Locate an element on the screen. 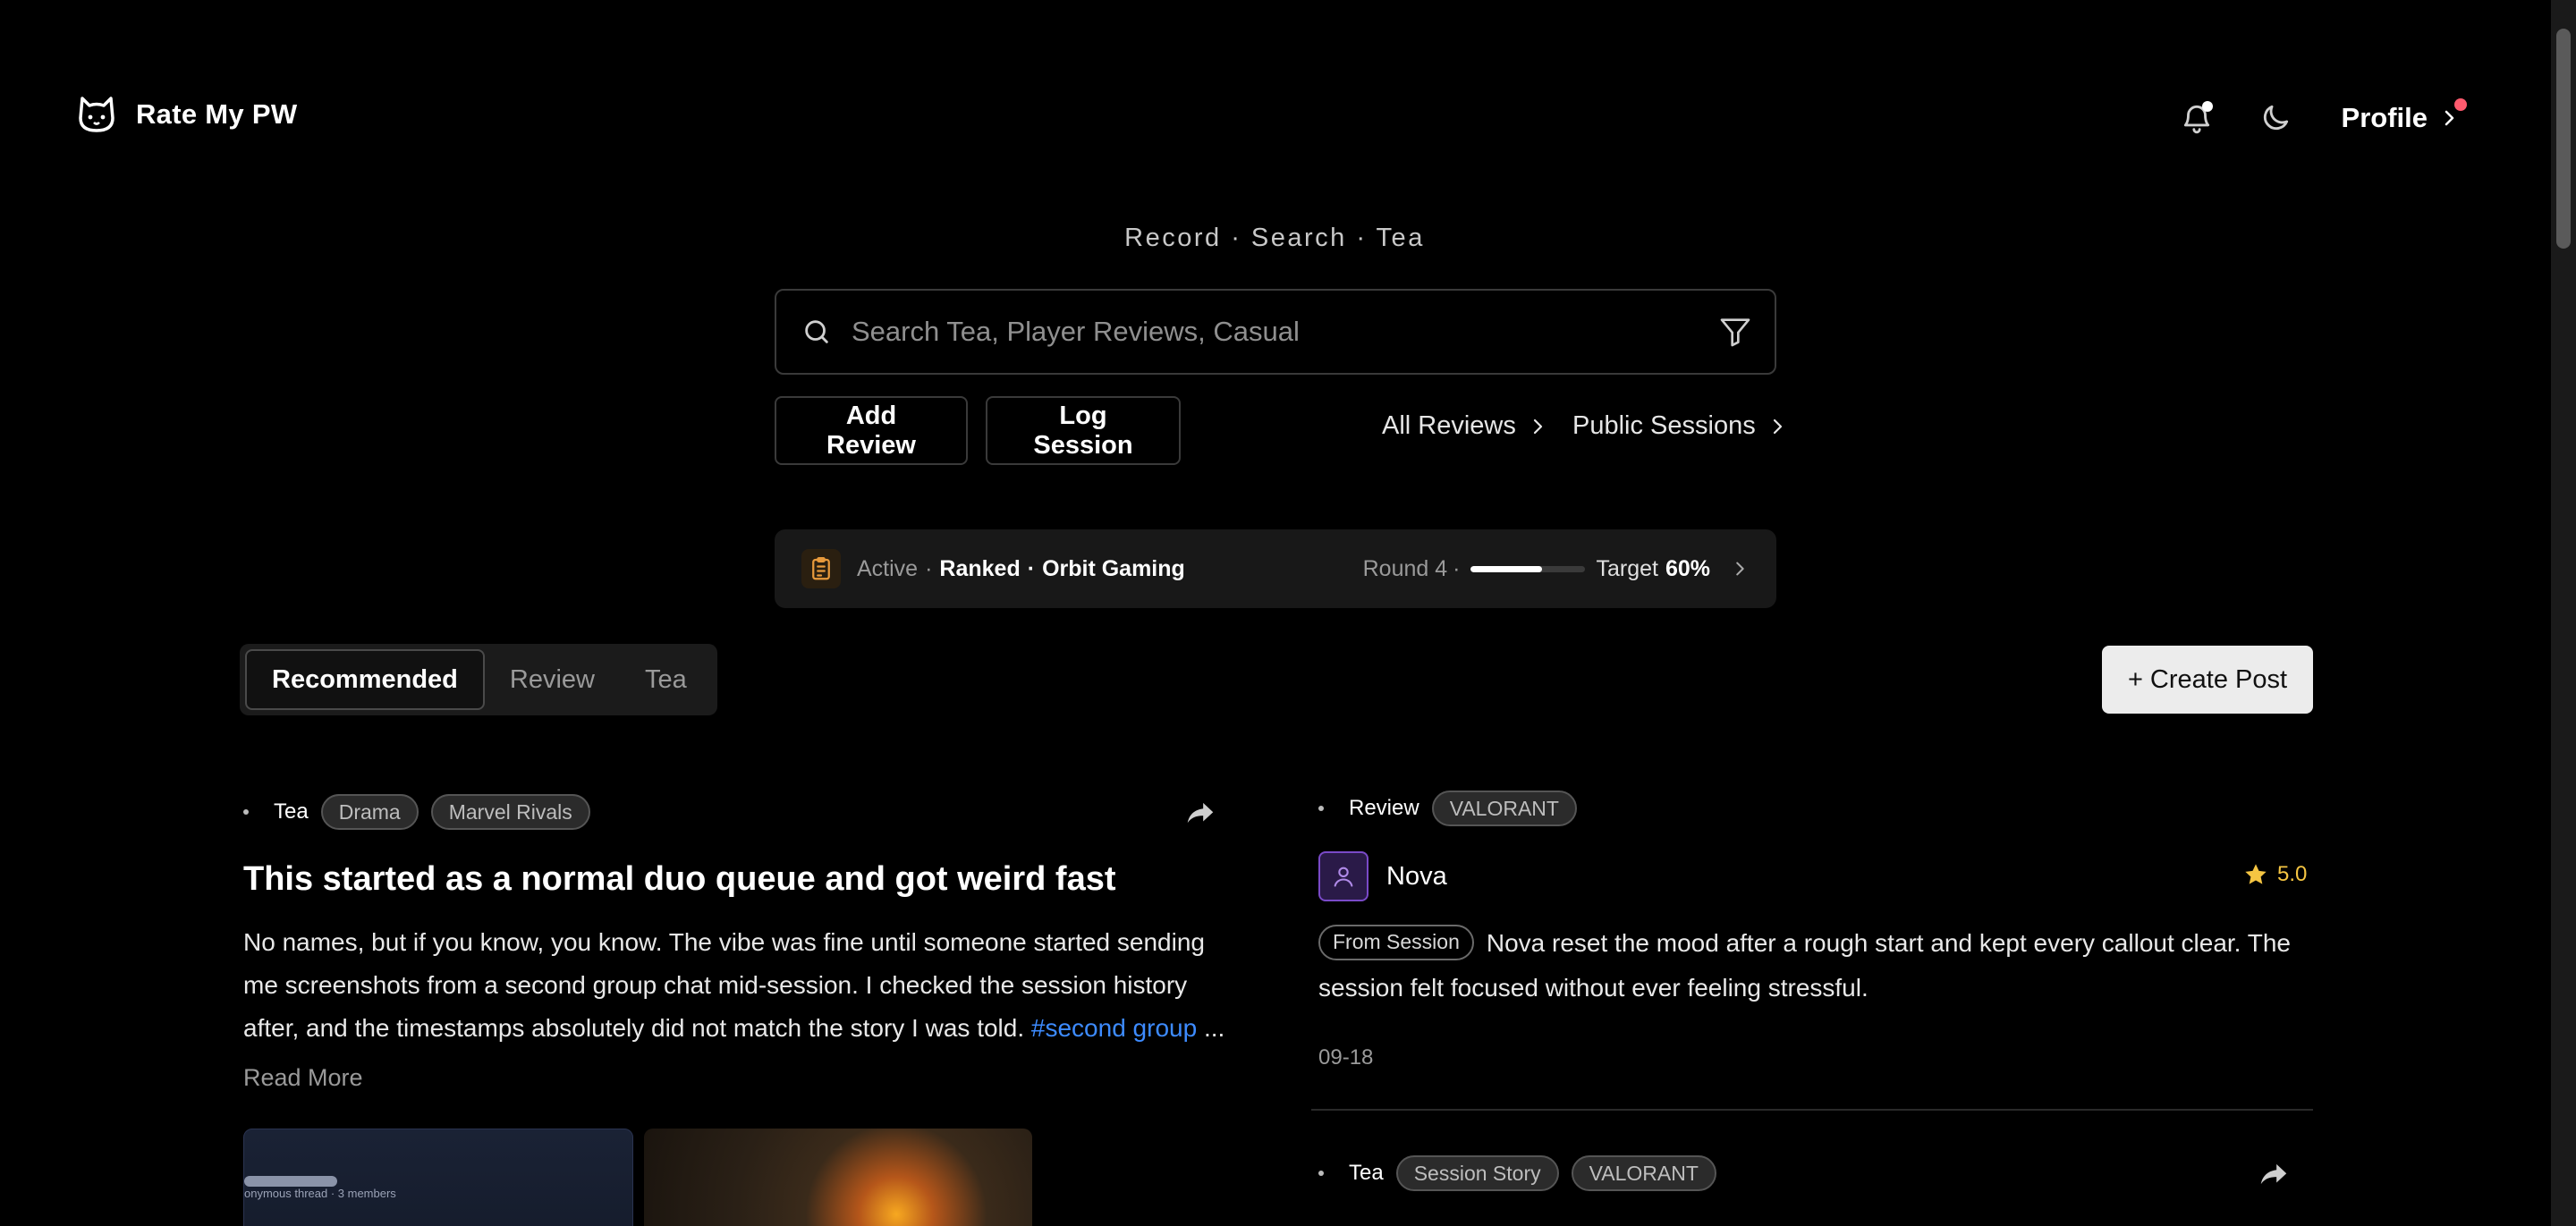  scrollbar-thumb is located at coordinates (2563, 139).